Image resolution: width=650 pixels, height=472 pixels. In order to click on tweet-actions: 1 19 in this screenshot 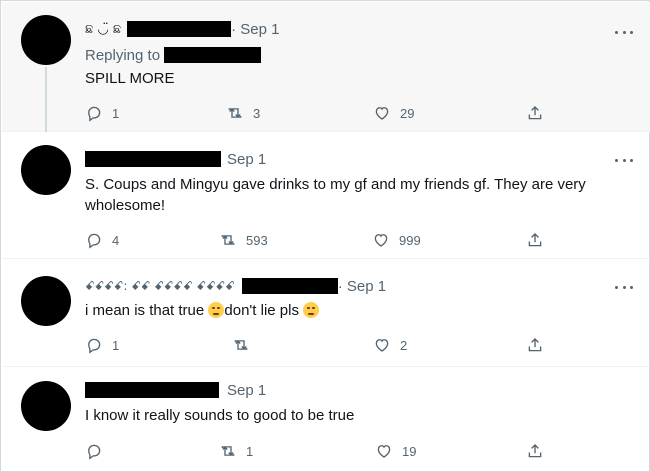, I will do `click(315, 451)`.